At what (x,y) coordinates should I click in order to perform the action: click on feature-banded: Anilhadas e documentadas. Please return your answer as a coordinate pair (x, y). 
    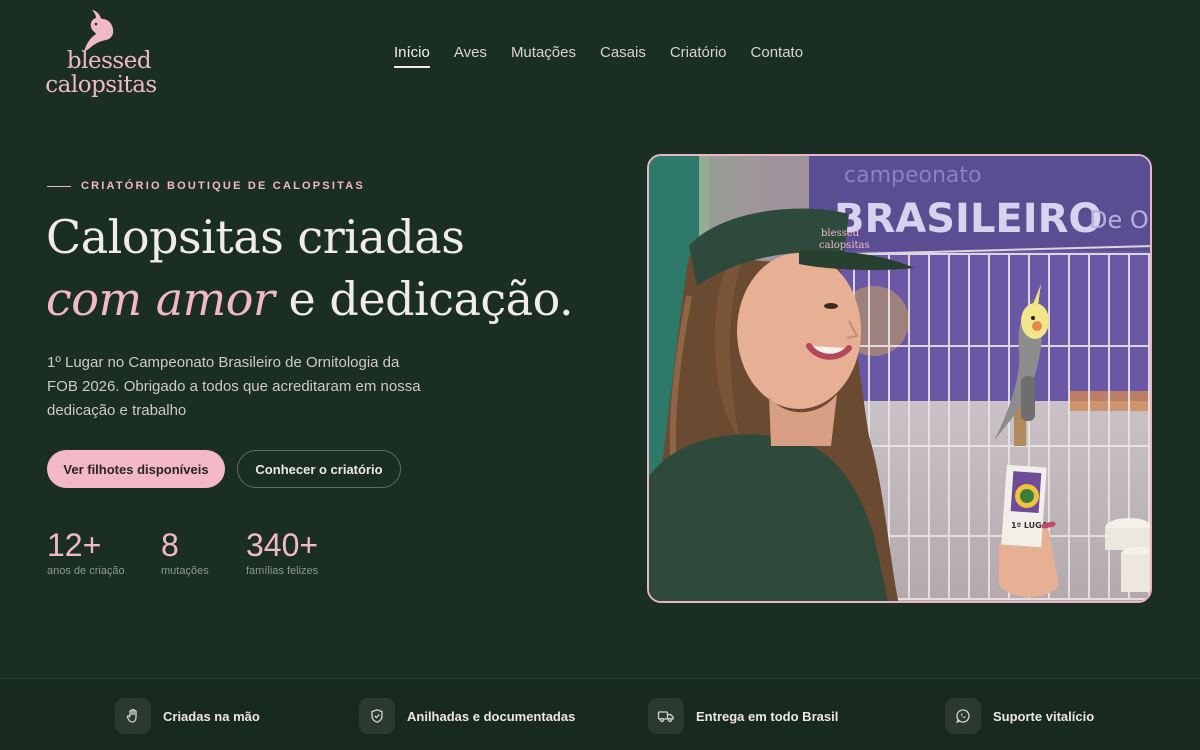
    Looking at the image, I should click on (467, 716).